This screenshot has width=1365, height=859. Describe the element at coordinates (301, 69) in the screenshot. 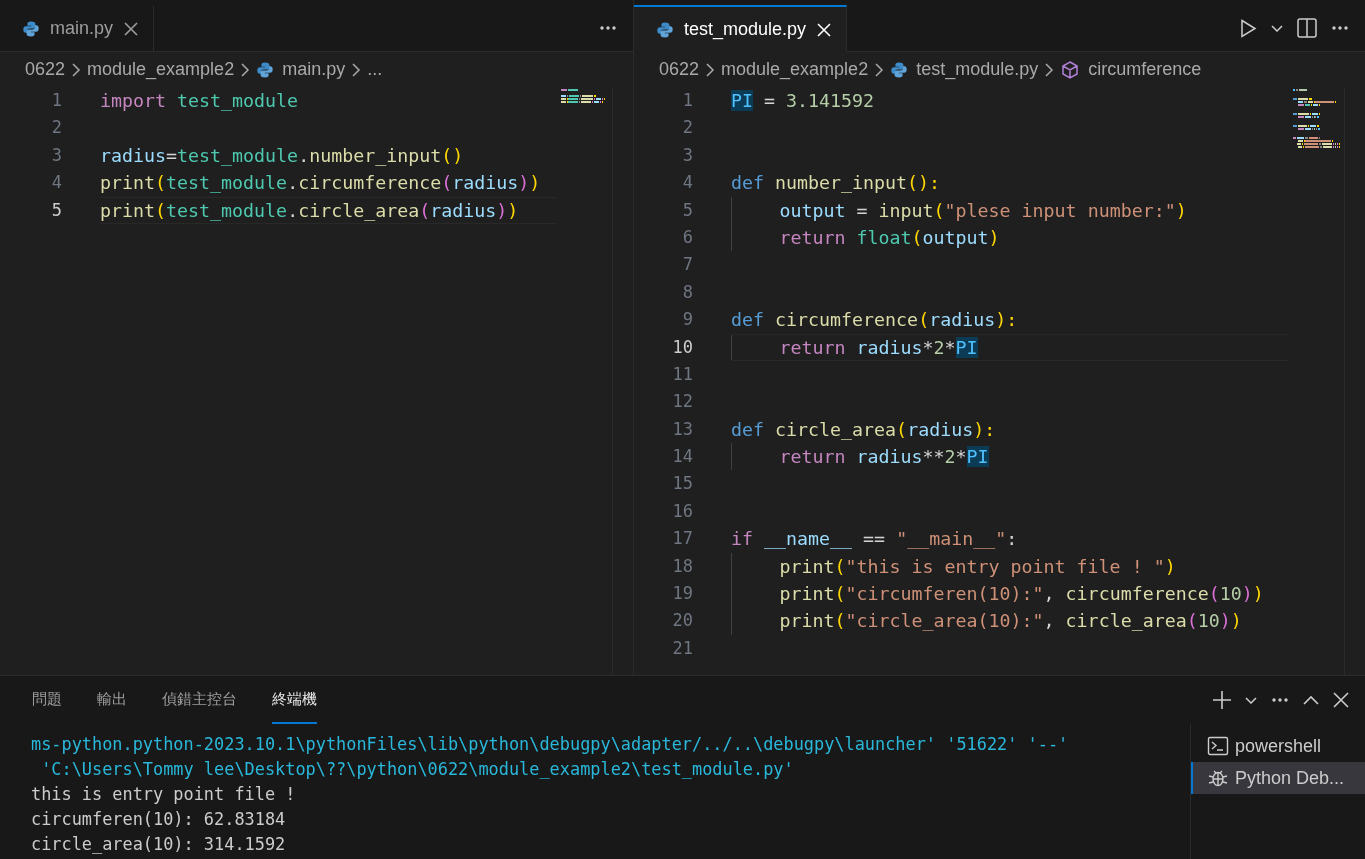

I see `breadcrumb-item: main.py` at that location.